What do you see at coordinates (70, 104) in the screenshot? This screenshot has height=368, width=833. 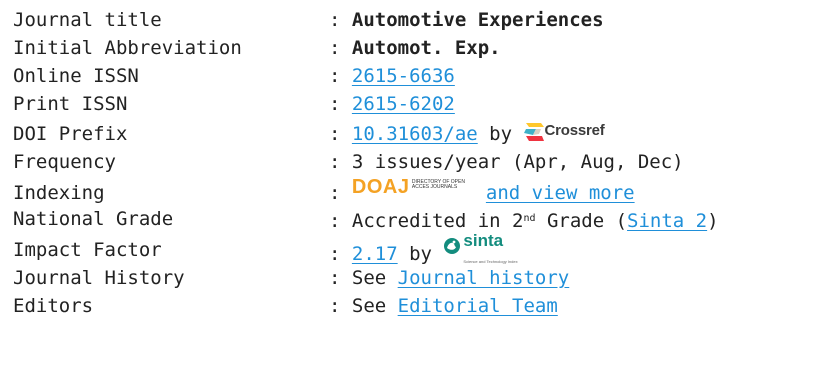 I see `label-print-issn: Print ISSN` at bounding box center [70, 104].